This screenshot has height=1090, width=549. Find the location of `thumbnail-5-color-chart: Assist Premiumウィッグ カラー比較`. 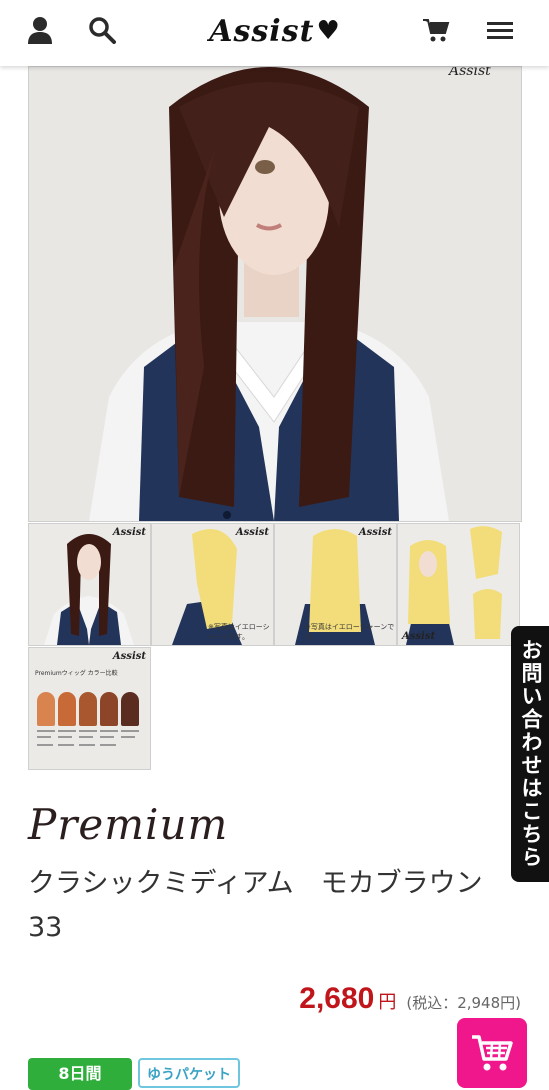

thumbnail-5-color-chart: Assist Premiumウィッグ カラー比較 is located at coordinates (89, 708).